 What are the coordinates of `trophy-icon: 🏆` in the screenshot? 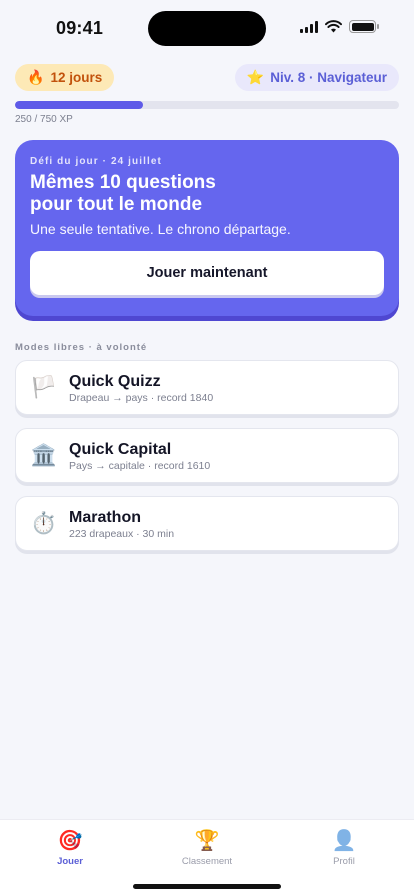 It's located at (207, 840).